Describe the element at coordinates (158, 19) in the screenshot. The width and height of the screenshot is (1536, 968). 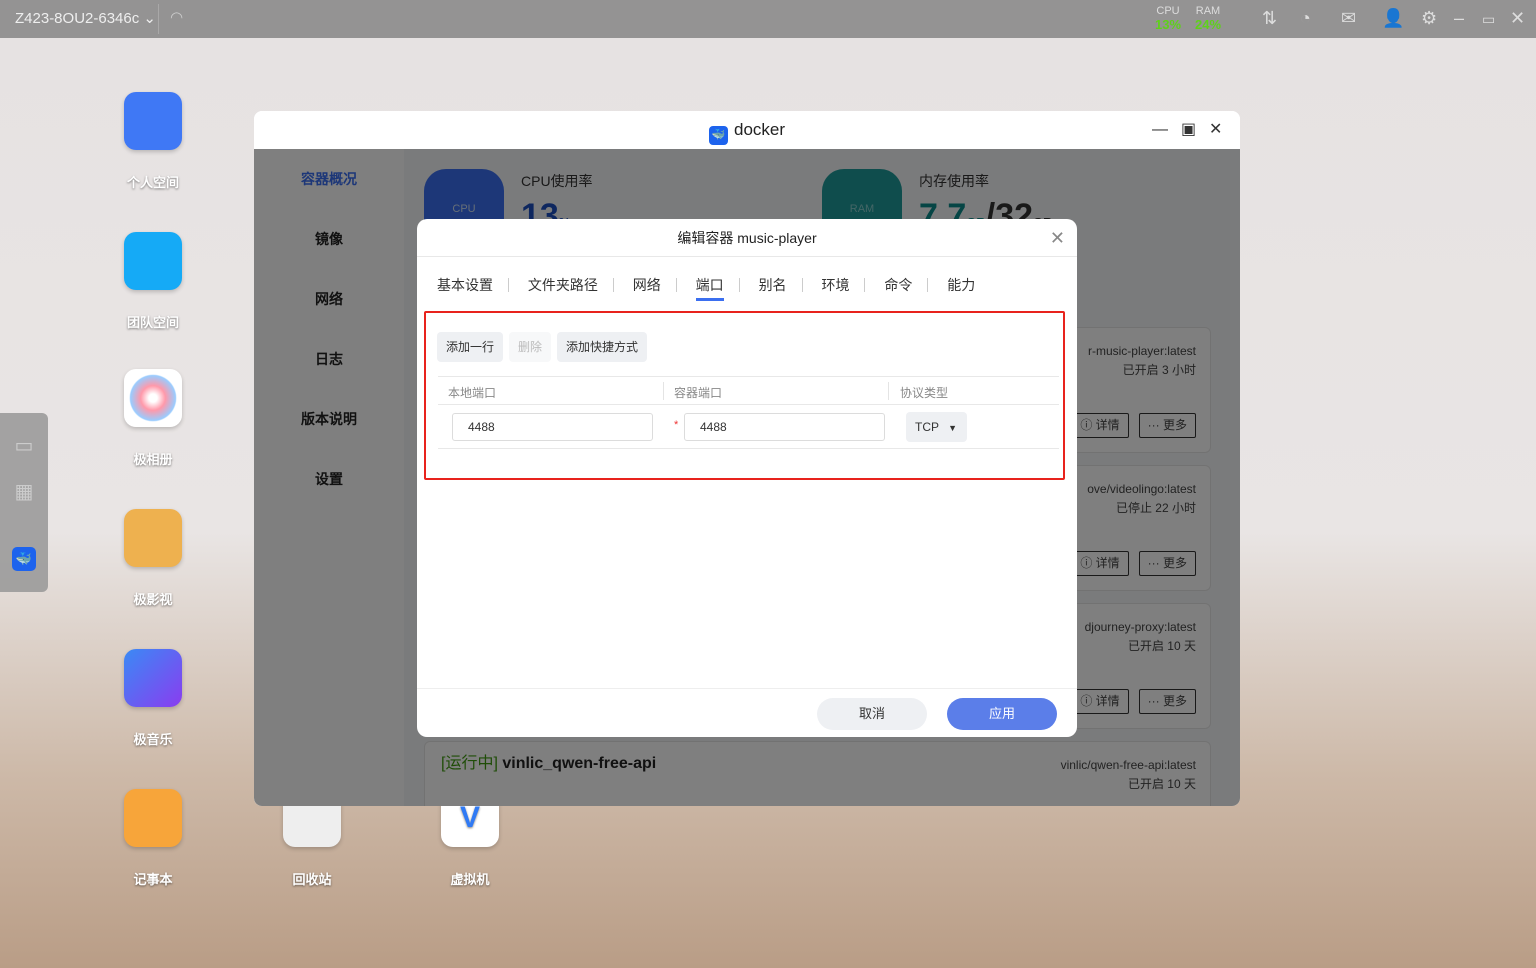
I see `divider` at that location.